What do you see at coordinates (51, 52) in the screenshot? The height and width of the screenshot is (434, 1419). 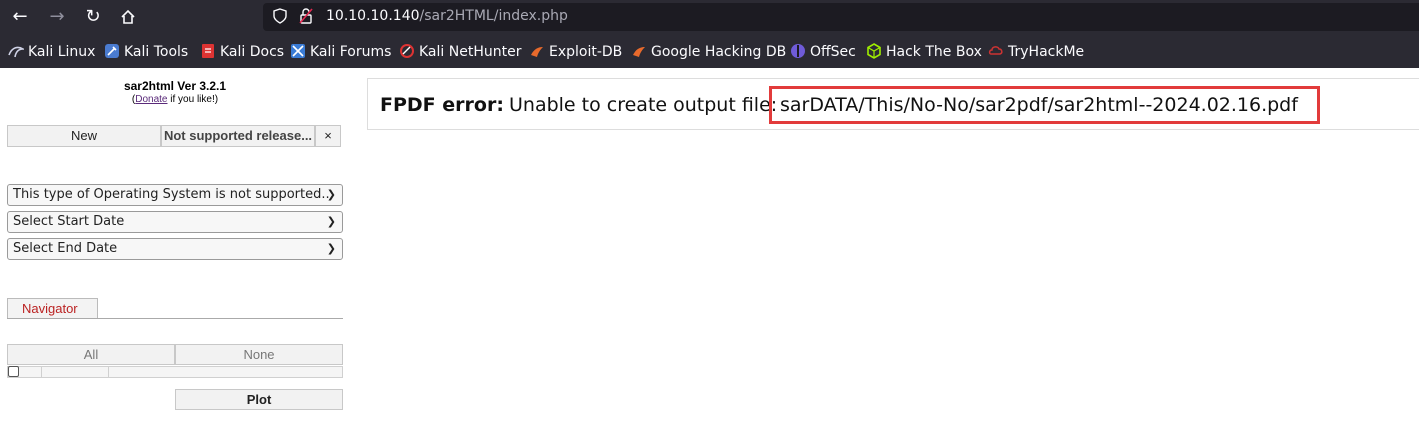 I see `bookmark-kali-linux: Kali Linux` at bounding box center [51, 52].